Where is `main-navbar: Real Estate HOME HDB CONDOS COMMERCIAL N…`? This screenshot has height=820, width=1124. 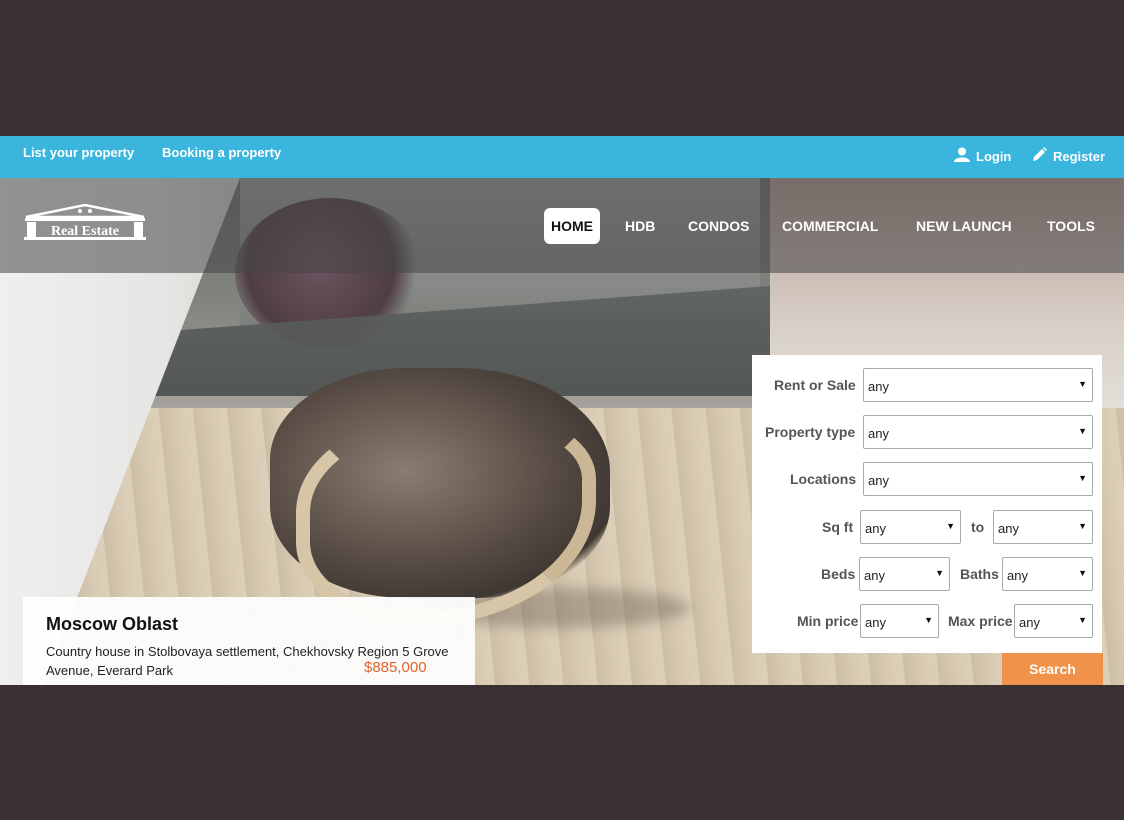
main-navbar: Real Estate HOME HDB CONDOS COMMERCIAL N… is located at coordinates (562, 225).